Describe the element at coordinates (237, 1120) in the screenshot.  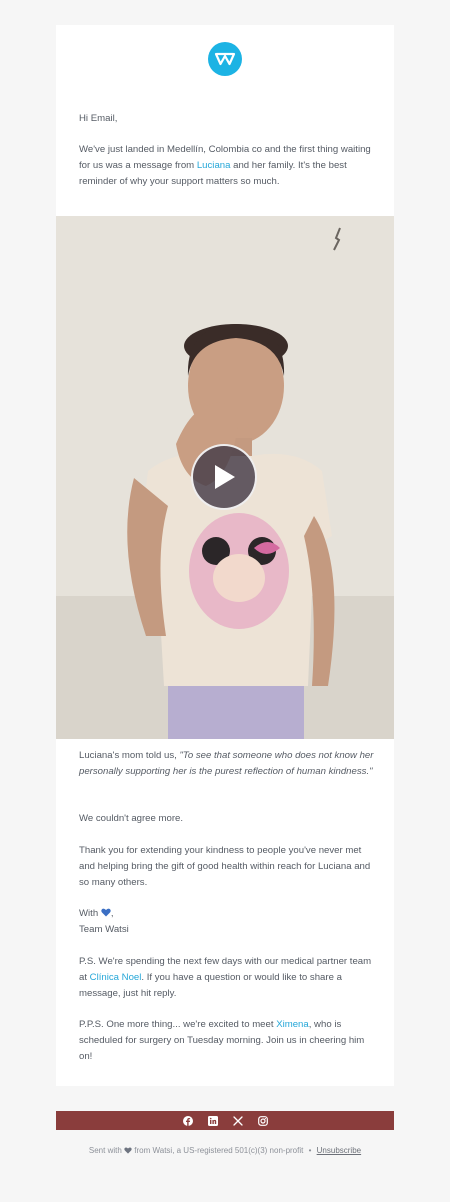
I see `x-icon` at that location.